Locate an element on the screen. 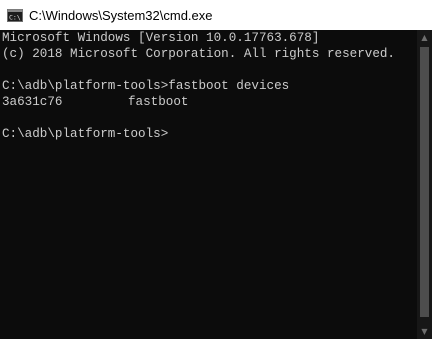 The image size is (432, 339). vertical-scrollbar: ▲ ▼ is located at coordinates (424, 184).